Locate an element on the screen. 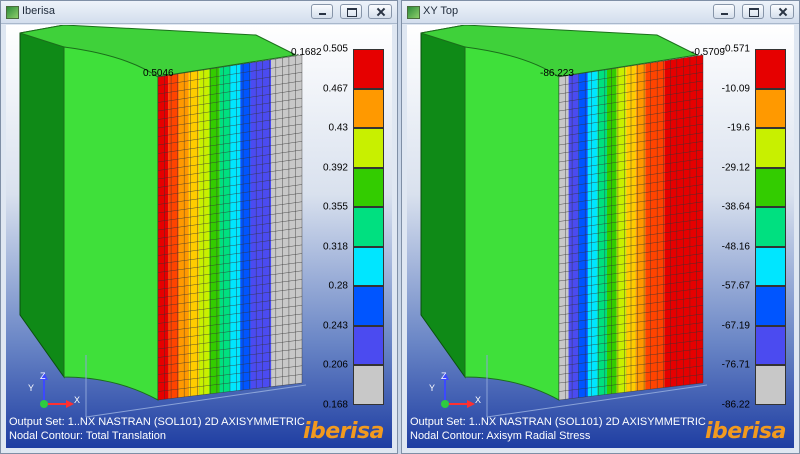 This screenshot has width=800, height=454. title-bar: XY Top is located at coordinates (600, 12).